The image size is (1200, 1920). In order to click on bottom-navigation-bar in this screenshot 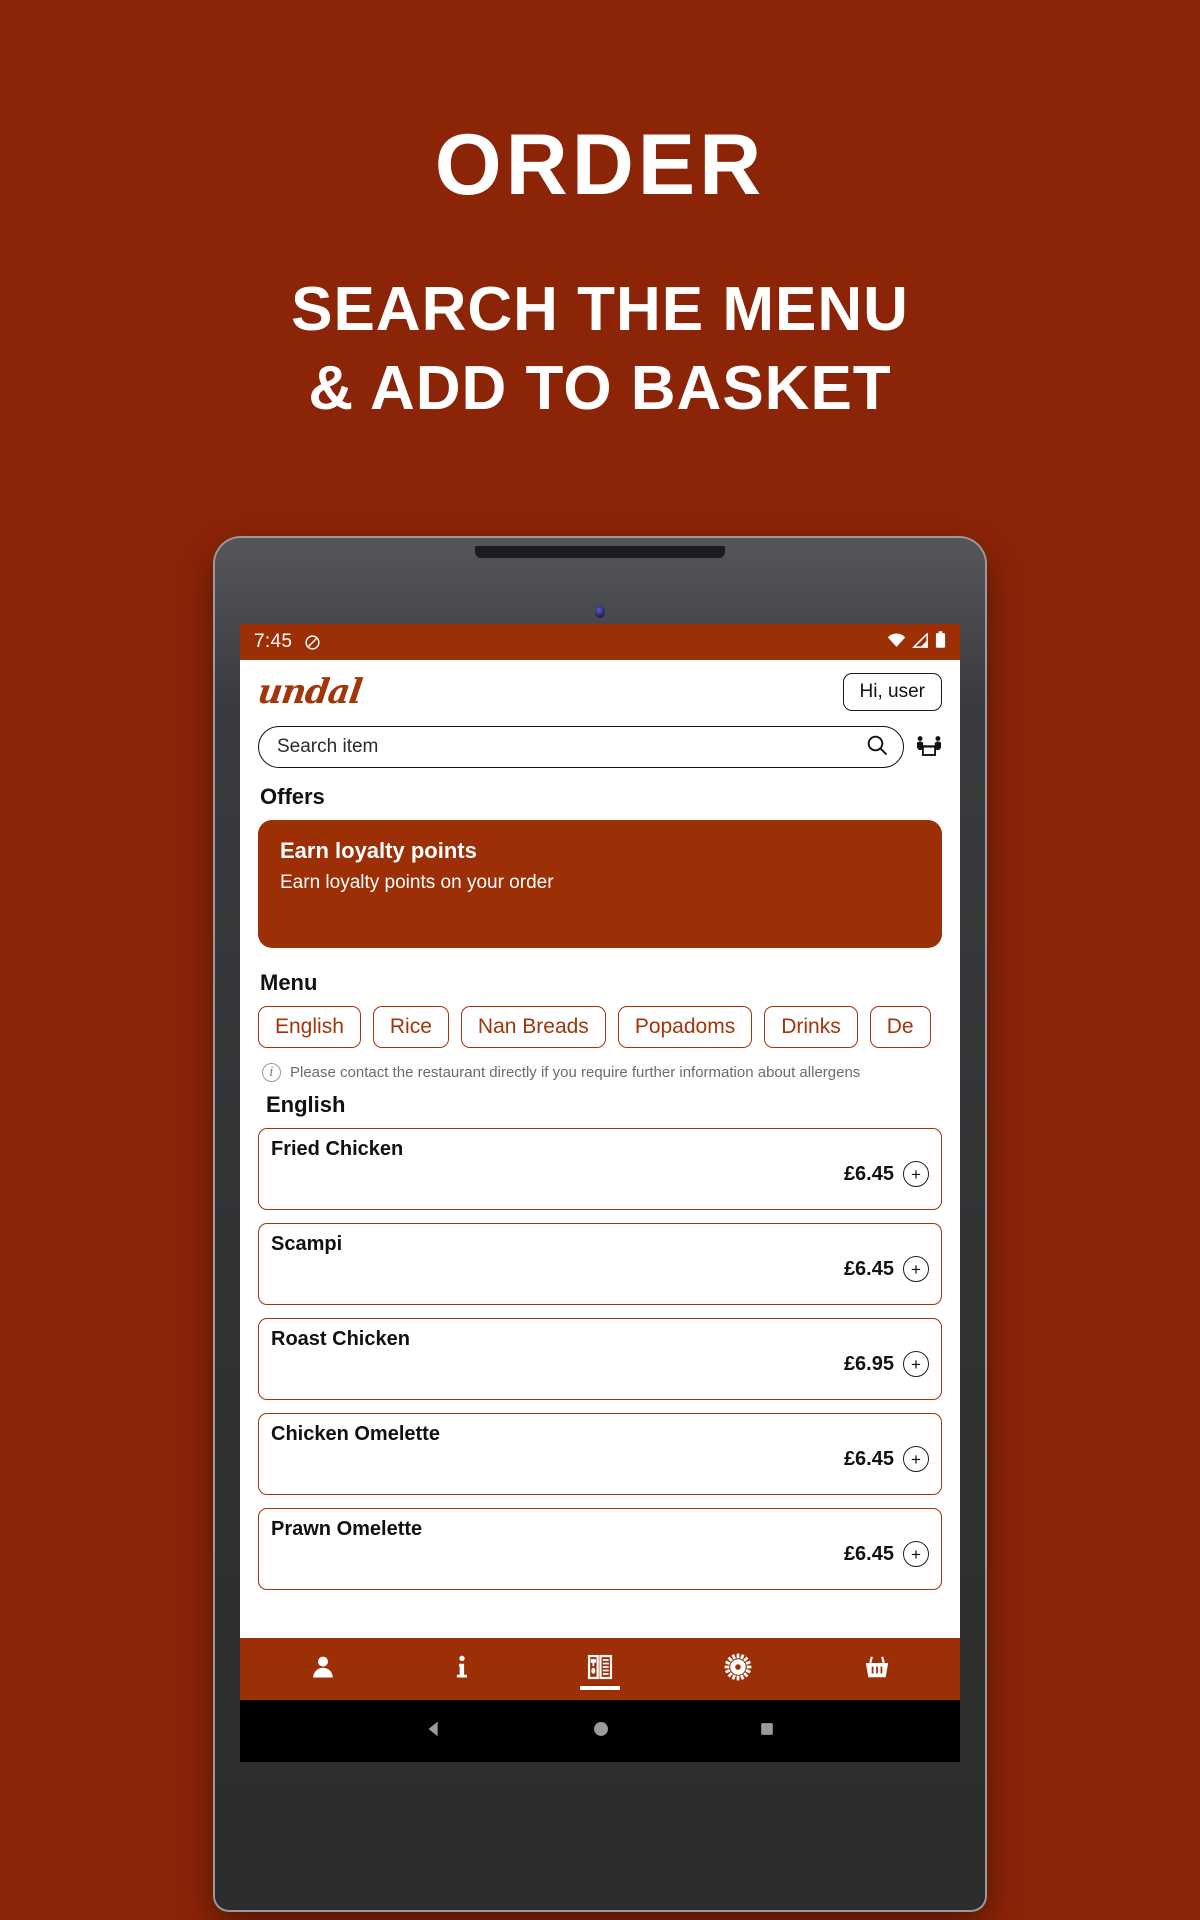, I will do `click(600, 1669)`.